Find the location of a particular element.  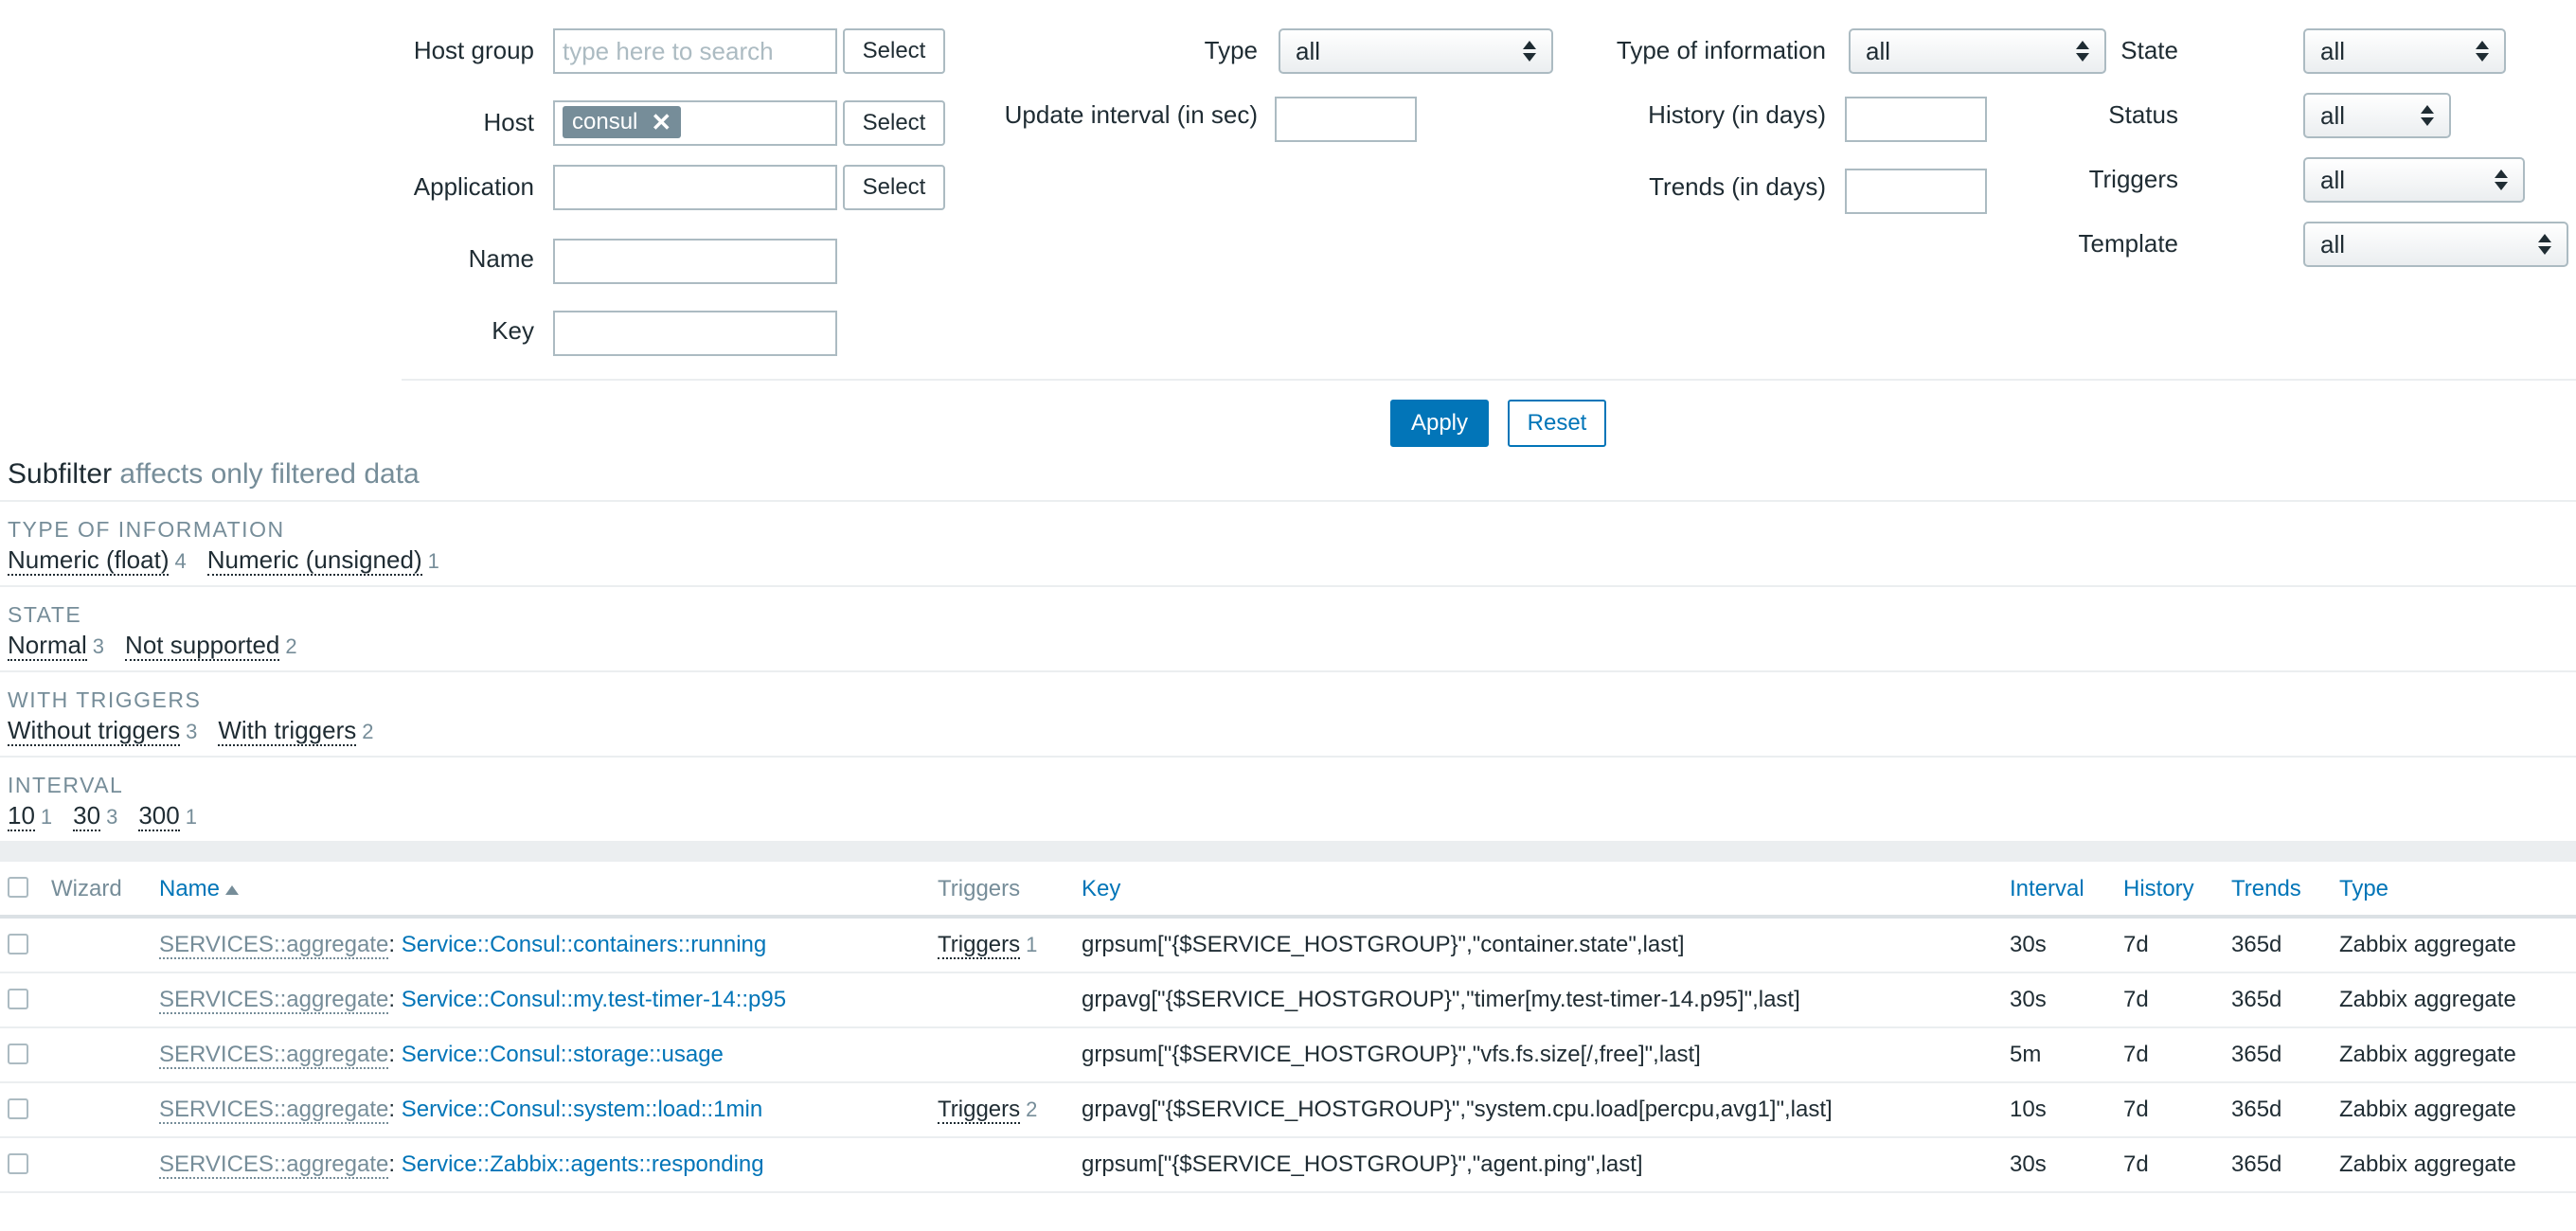

state-select: all is located at coordinates (2404, 51).